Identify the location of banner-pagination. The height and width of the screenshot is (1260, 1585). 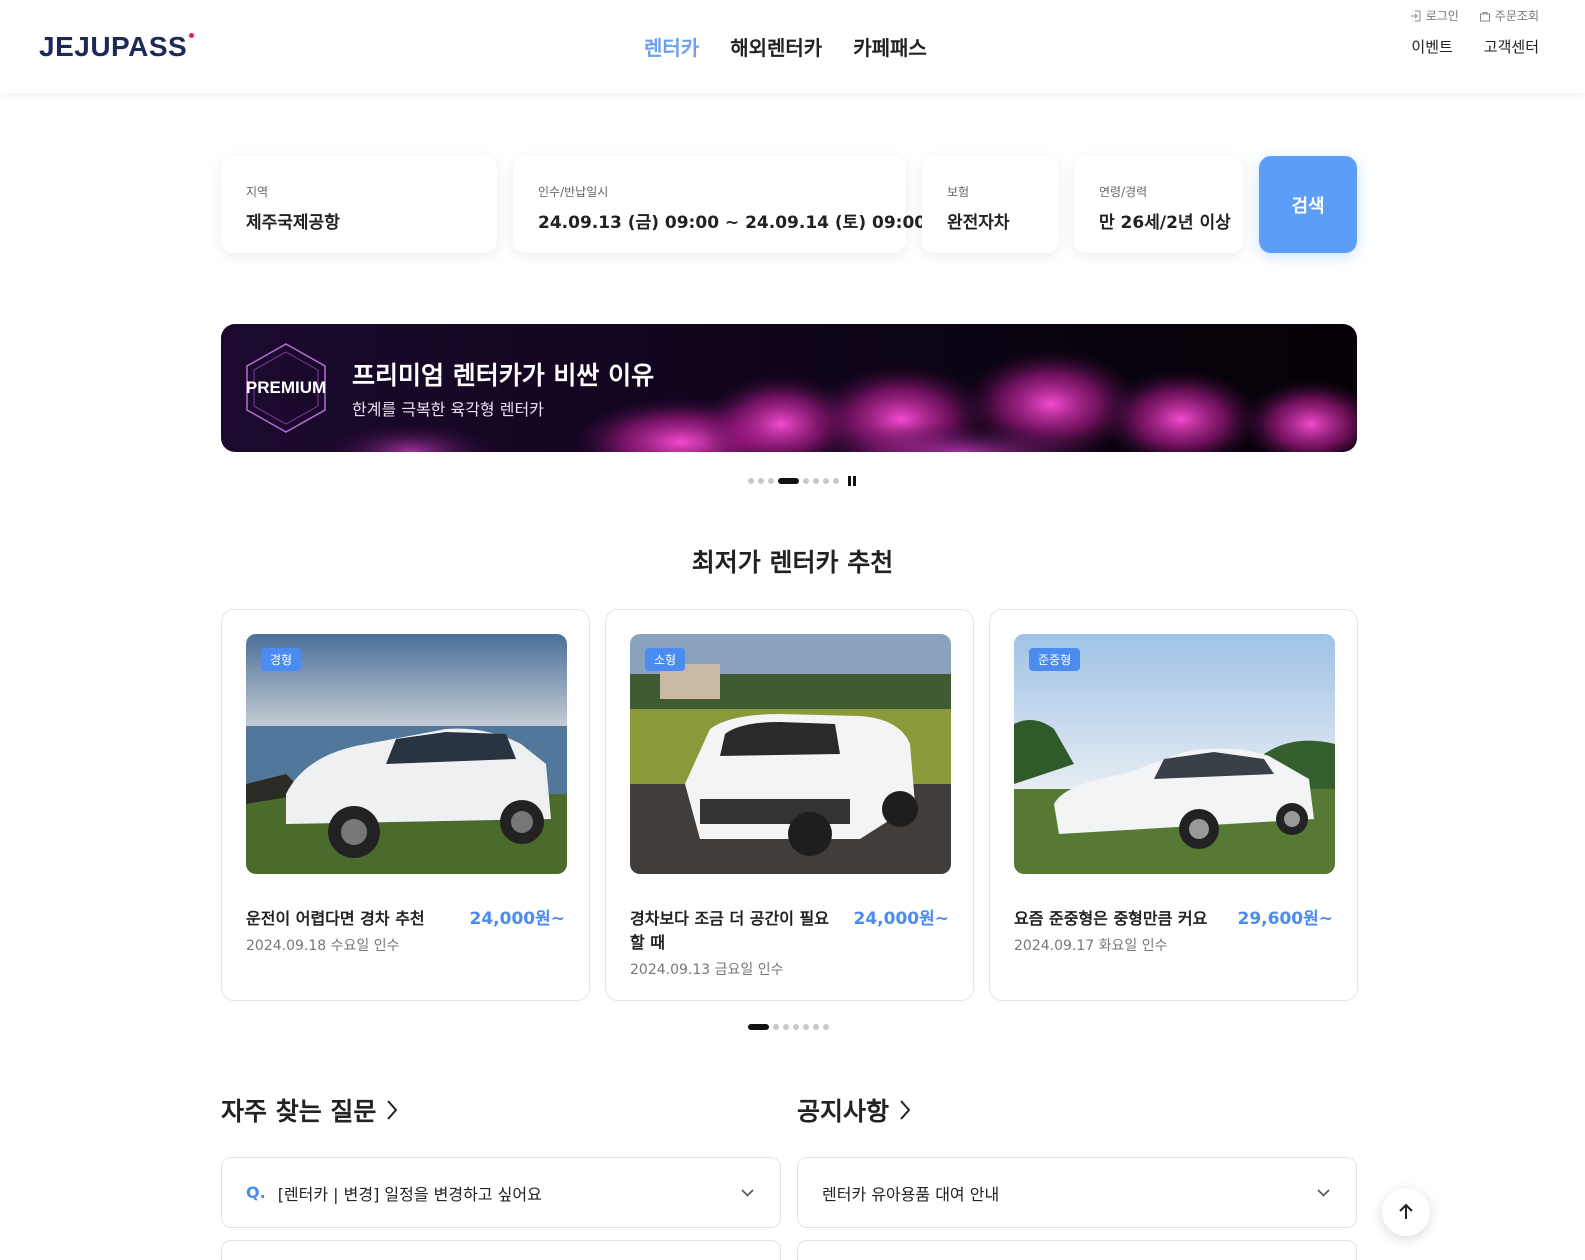
(802, 481).